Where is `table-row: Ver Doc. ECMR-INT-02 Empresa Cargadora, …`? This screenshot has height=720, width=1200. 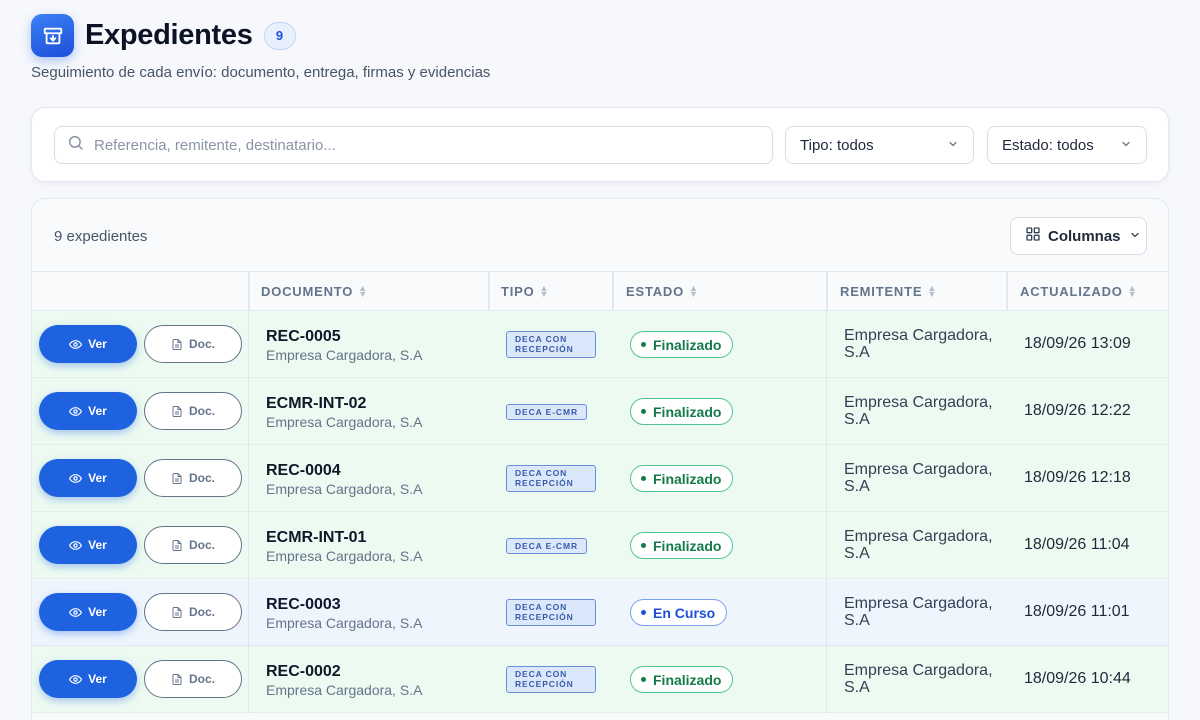
table-row: Ver Doc. ECMR-INT-02 Empresa Cargadora, … is located at coordinates (600, 411).